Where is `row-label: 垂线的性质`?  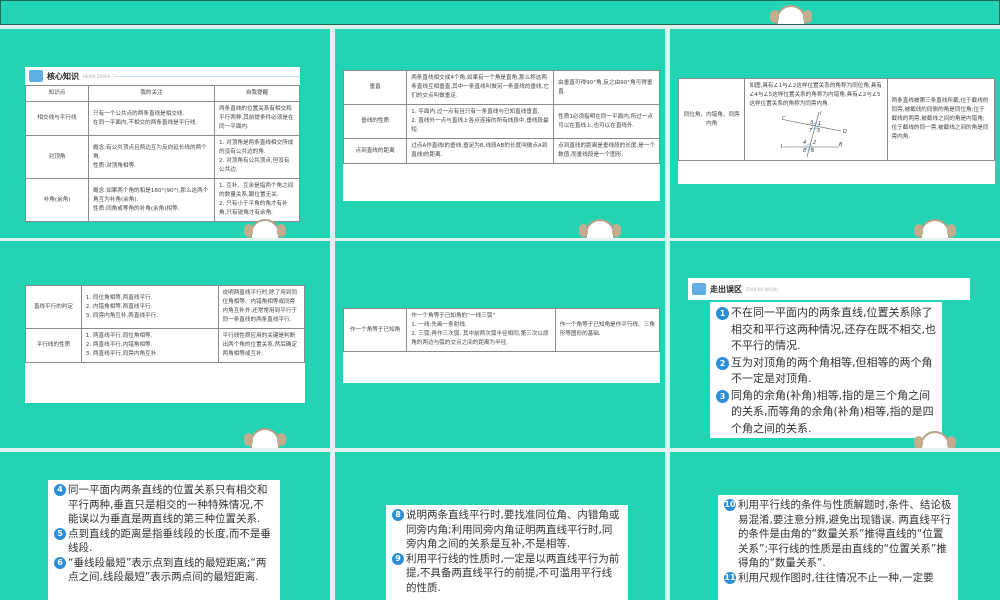 row-label: 垂线的性质 is located at coordinates (375, 121).